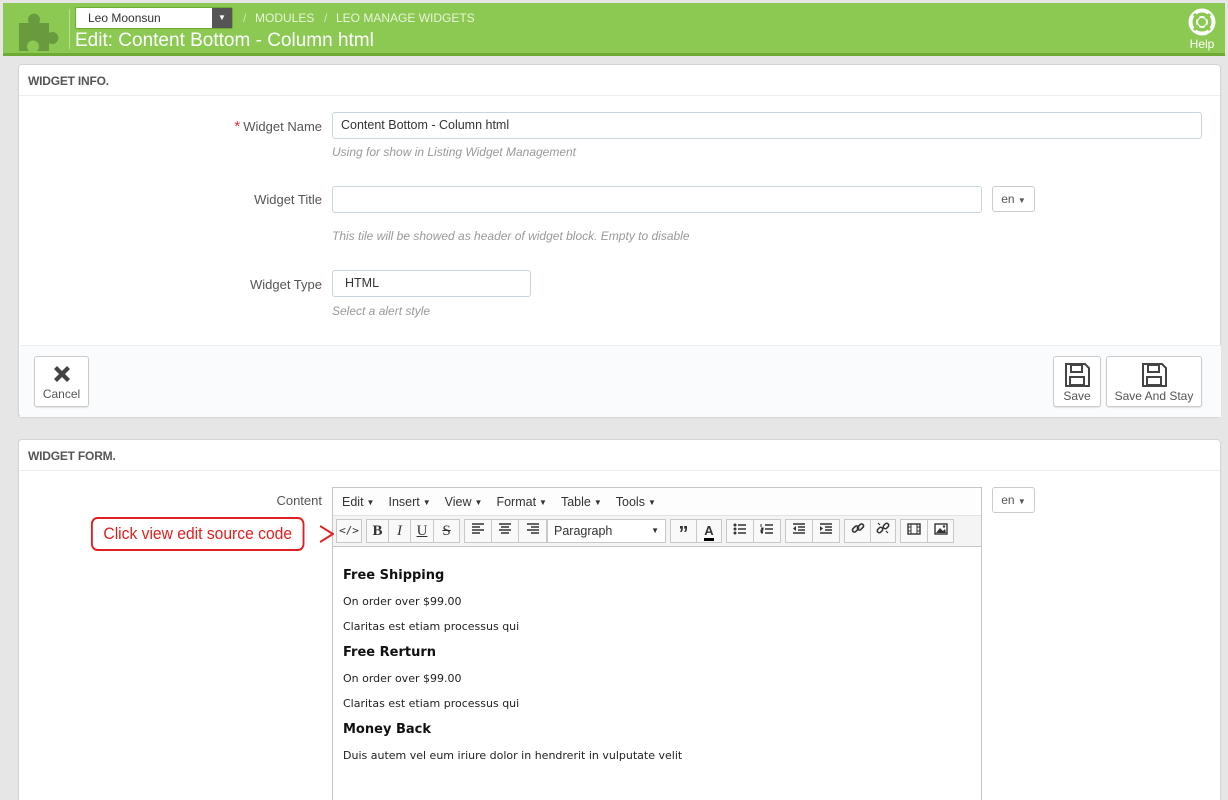 The image size is (1228, 800). What do you see at coordinates (1202, 22) in the screenshot?
I see `lifebuoy-icon` at bounding box center [1202, 22].